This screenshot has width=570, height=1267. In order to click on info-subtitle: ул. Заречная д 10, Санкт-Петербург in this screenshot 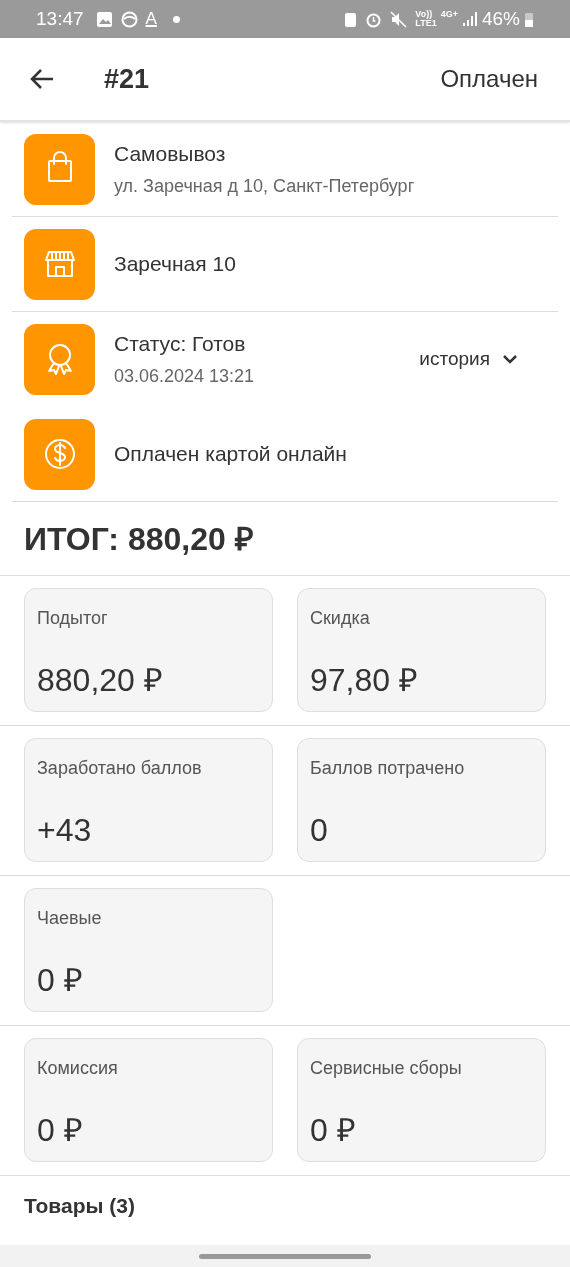, I will do `click(265, 187)`.